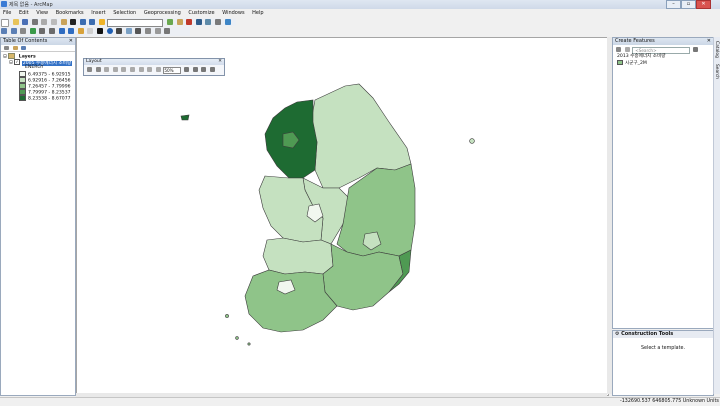 Image resolution: width=720 pixels, height=406 pixels. I want to click on template-item-label: 시군구_2M, so click(636, 63).